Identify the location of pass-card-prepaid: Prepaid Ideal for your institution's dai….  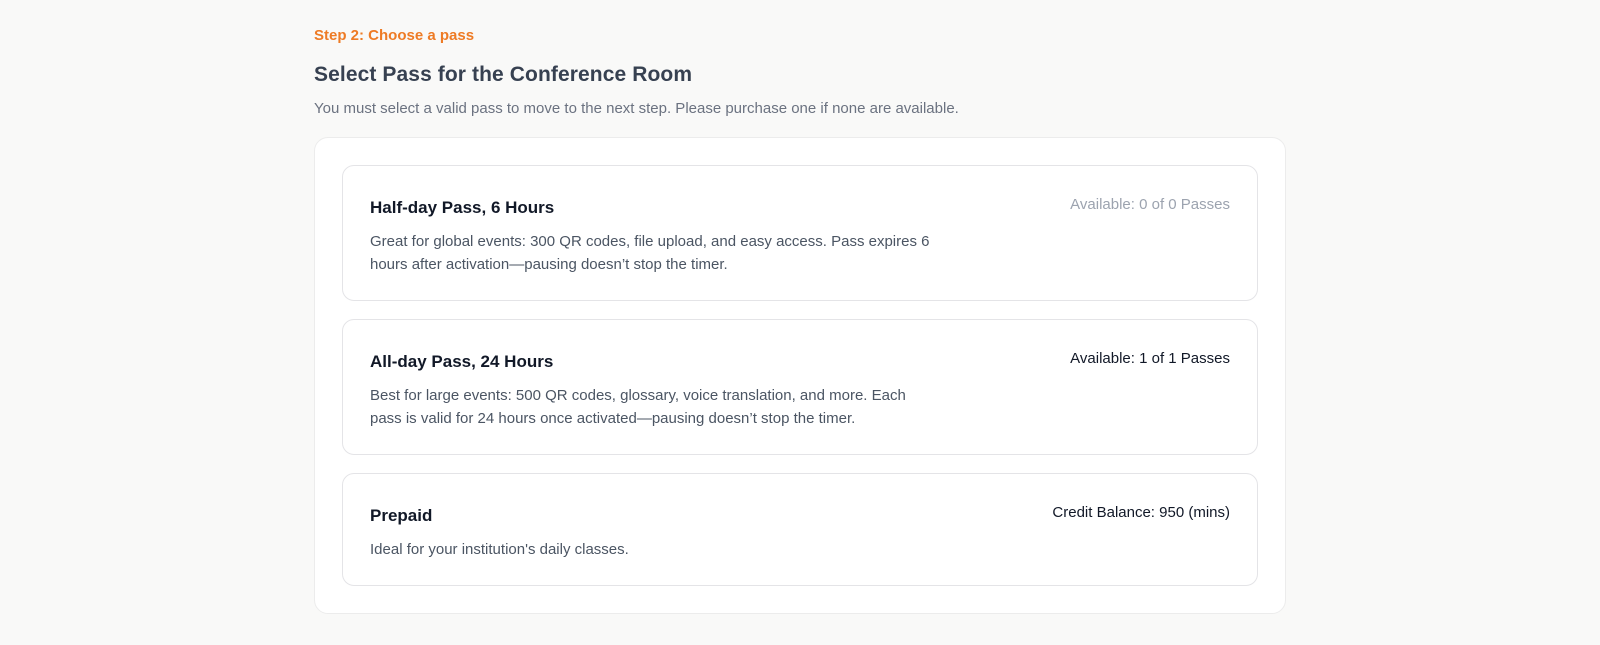
(800, 529).